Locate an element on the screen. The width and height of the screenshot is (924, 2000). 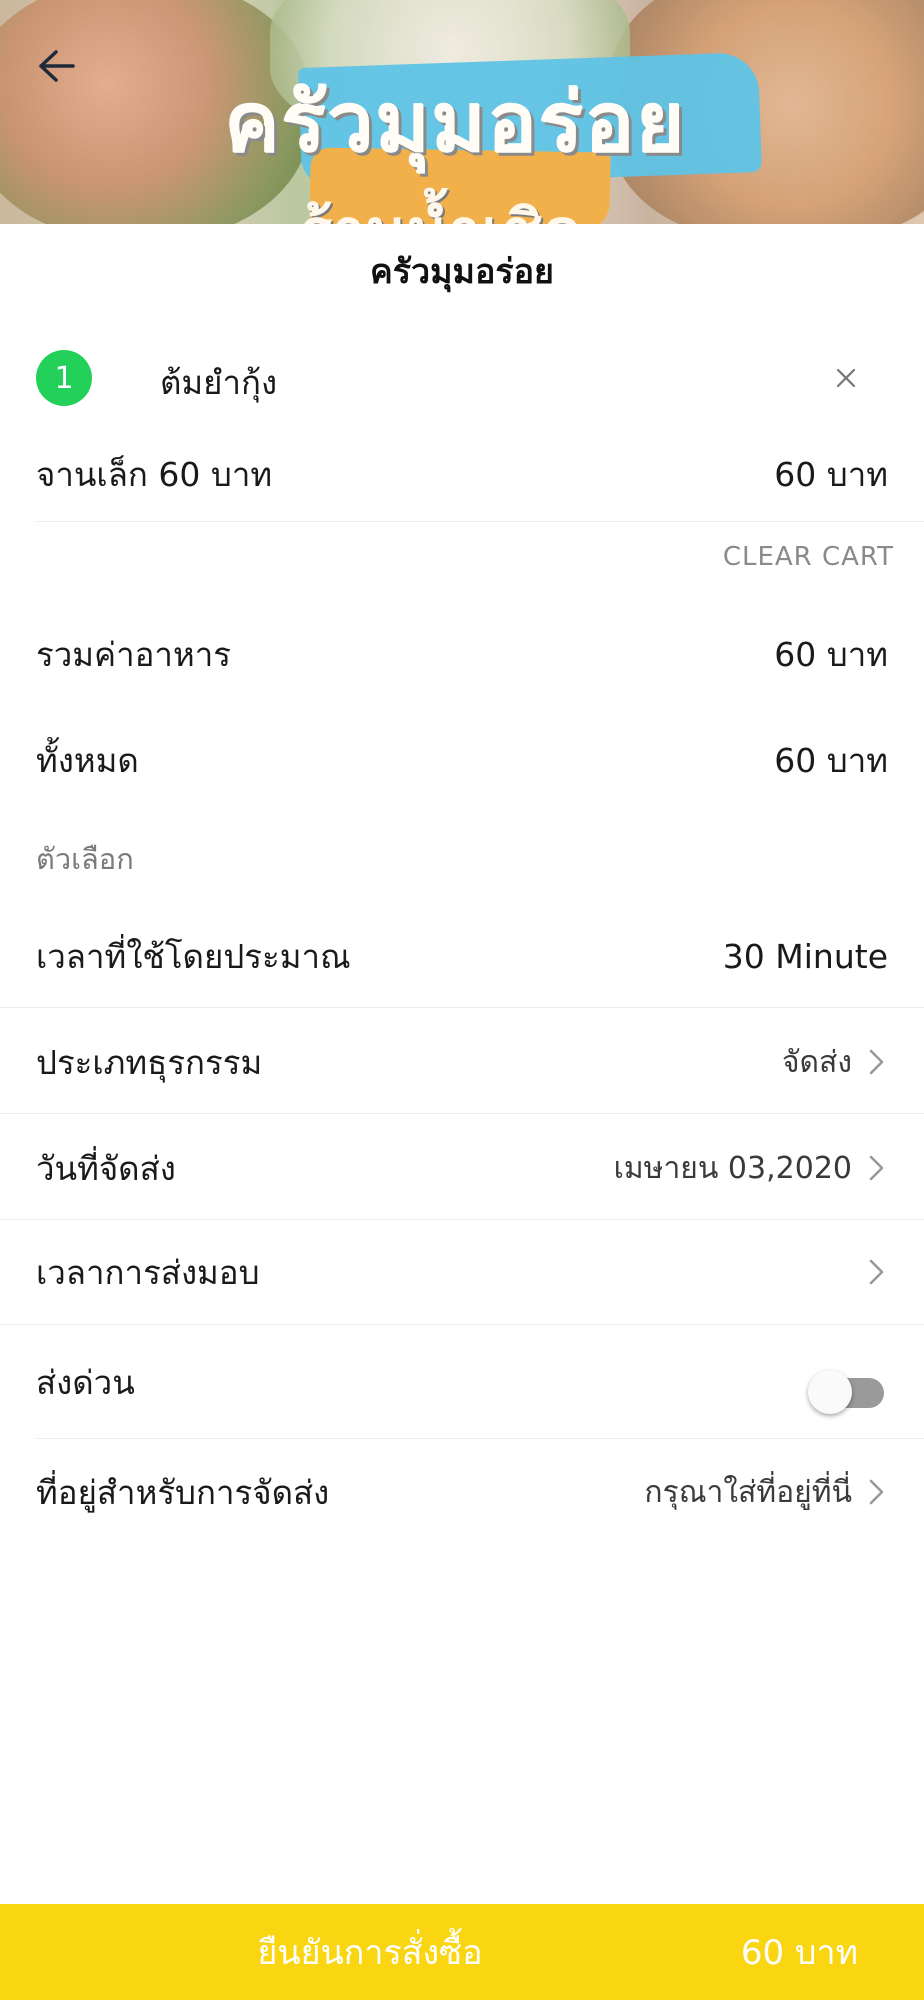
delivery-date-row: วันที่จัดส่ง เมษายน 03,2020 is located at coordinates (462, 1168).